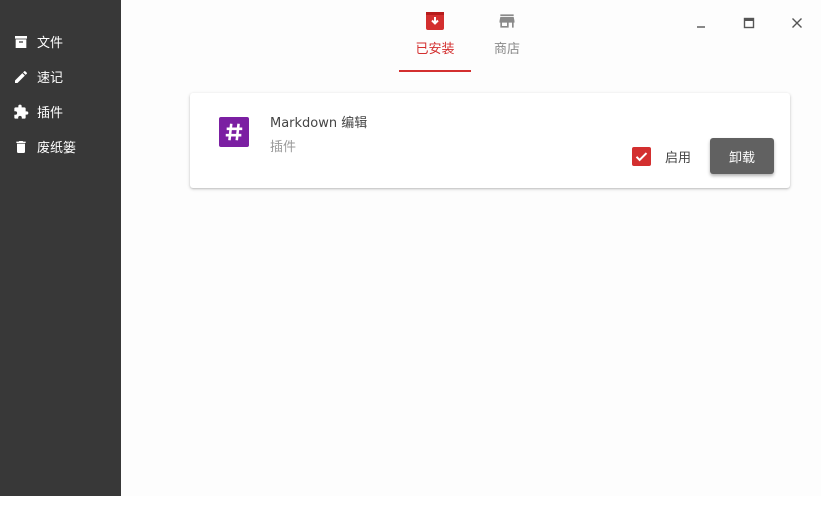 The image size is (821, 515). Describe the element at coordinates (507, 36) in the screenshot. I see `tab-store: 商店` at that location.